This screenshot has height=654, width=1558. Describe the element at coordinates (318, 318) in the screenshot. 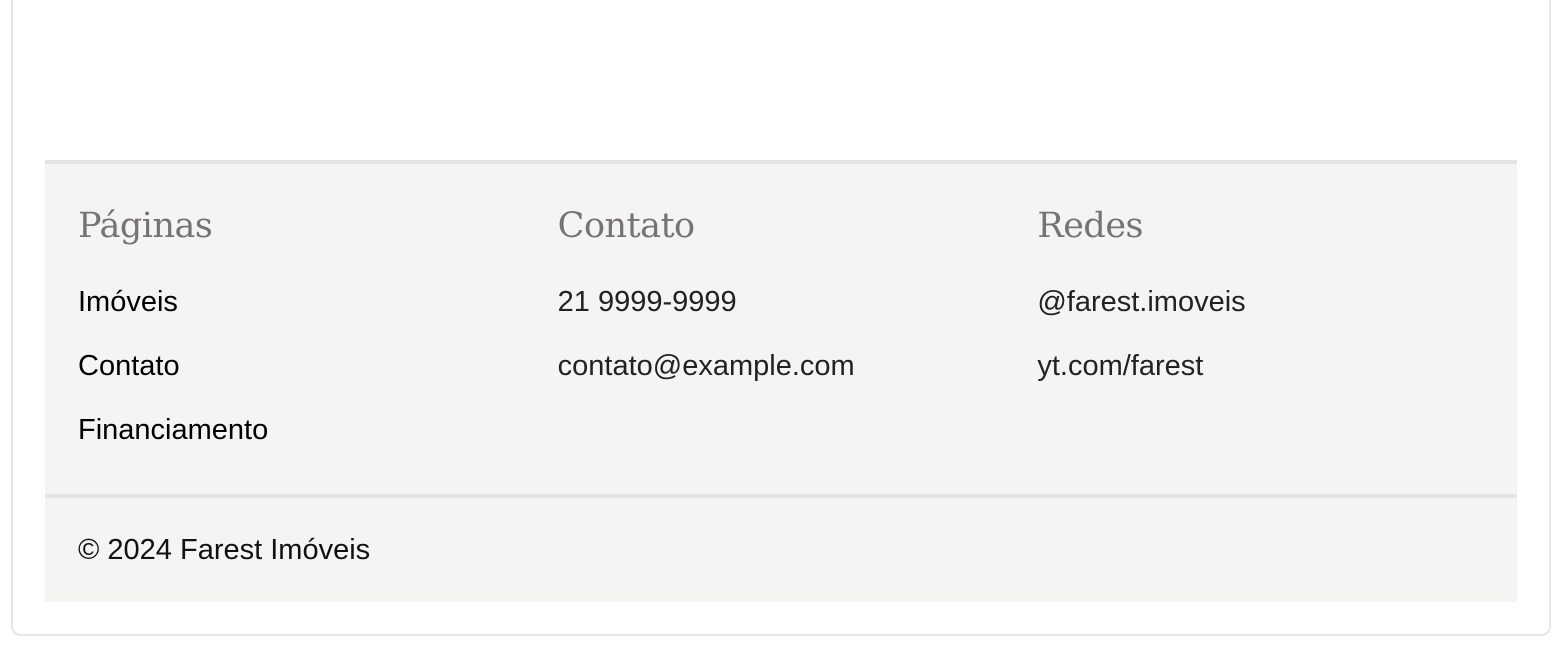

I see `footer-link-imoveis: Imóveis` at that location.